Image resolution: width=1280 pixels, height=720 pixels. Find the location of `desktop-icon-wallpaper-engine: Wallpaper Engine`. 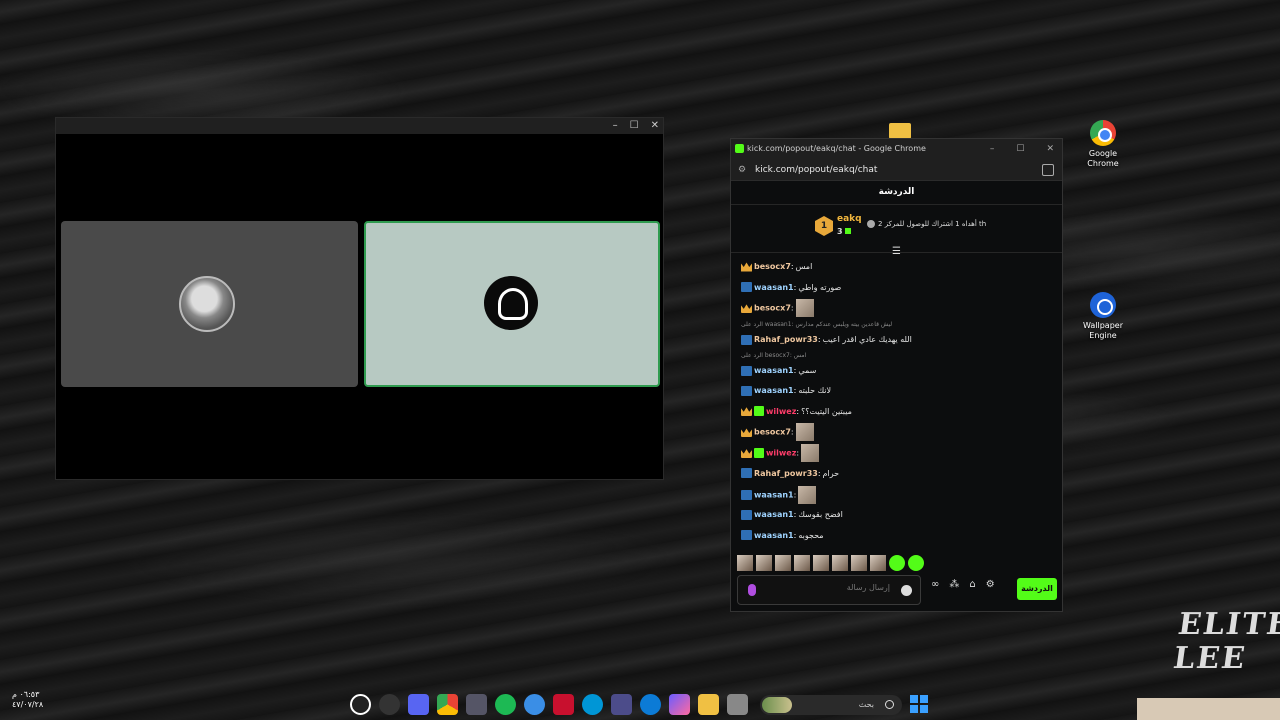

desktop-icon-wallpaper-engine: Wallpaper Engine is located at coordinates (1103, 316).